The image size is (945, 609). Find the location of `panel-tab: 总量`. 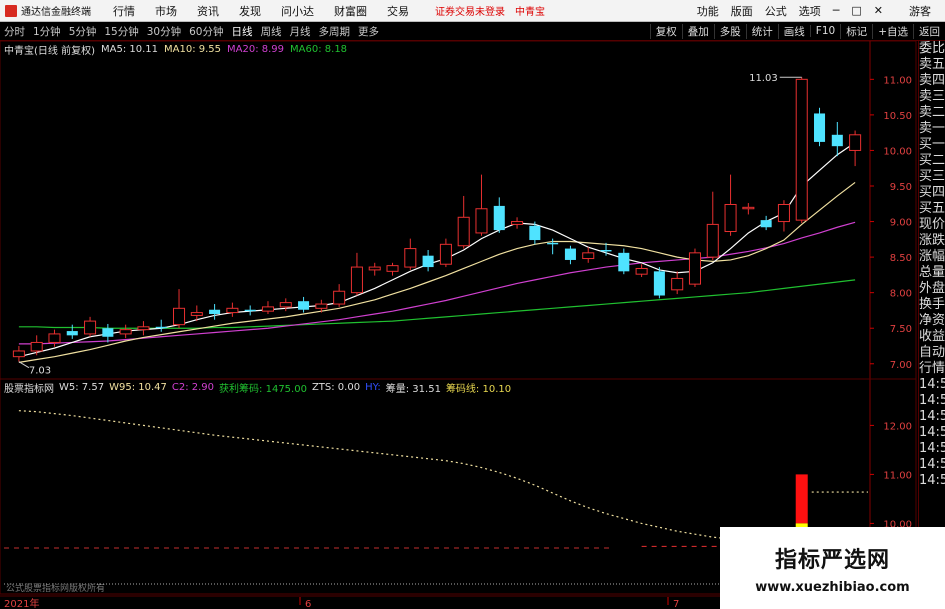

panel-tab: 总量 is located at coordinates (932, 273).